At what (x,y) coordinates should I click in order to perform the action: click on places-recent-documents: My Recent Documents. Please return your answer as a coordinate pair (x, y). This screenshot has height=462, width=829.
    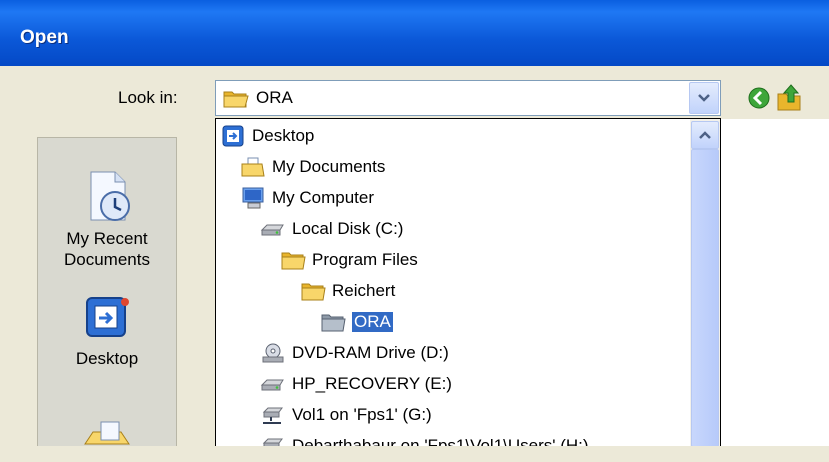
    Looking at the image, I should click on (107, 219).